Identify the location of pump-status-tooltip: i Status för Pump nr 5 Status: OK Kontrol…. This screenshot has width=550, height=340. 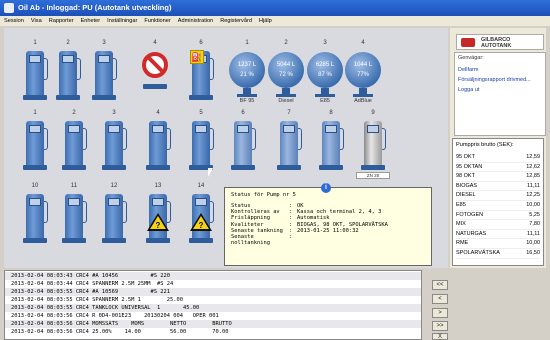
(328, 224).